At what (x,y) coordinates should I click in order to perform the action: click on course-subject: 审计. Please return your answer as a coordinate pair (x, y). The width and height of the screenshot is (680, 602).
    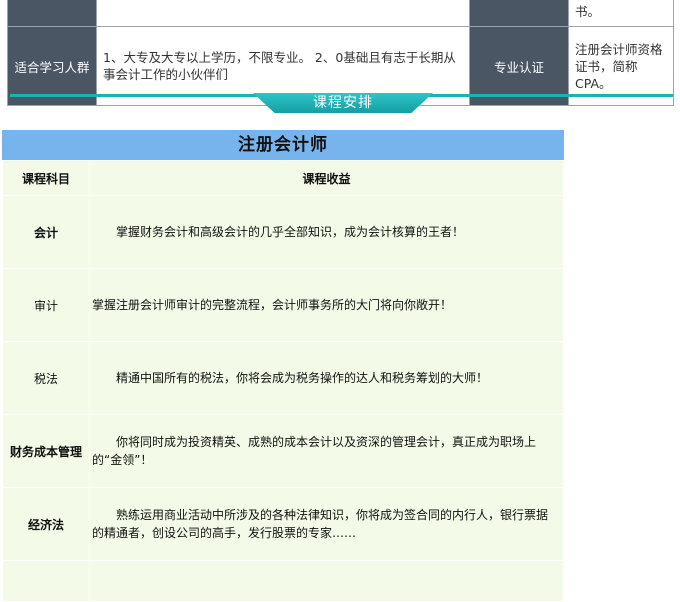
    Looking at the image, I should click on (46, 305).